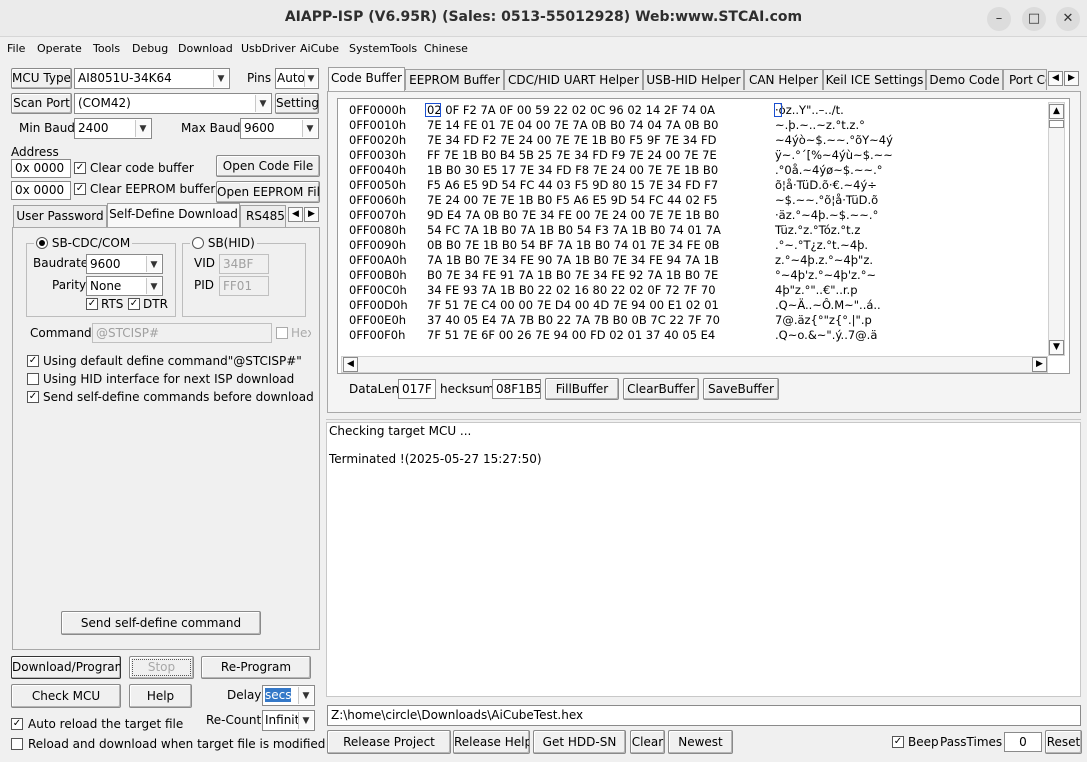 The width and height of the screenshot is (1087, 762). Describe the element at coordinates (42, 243) in the screenshot. I see `sb-cdc-radio` at that location.